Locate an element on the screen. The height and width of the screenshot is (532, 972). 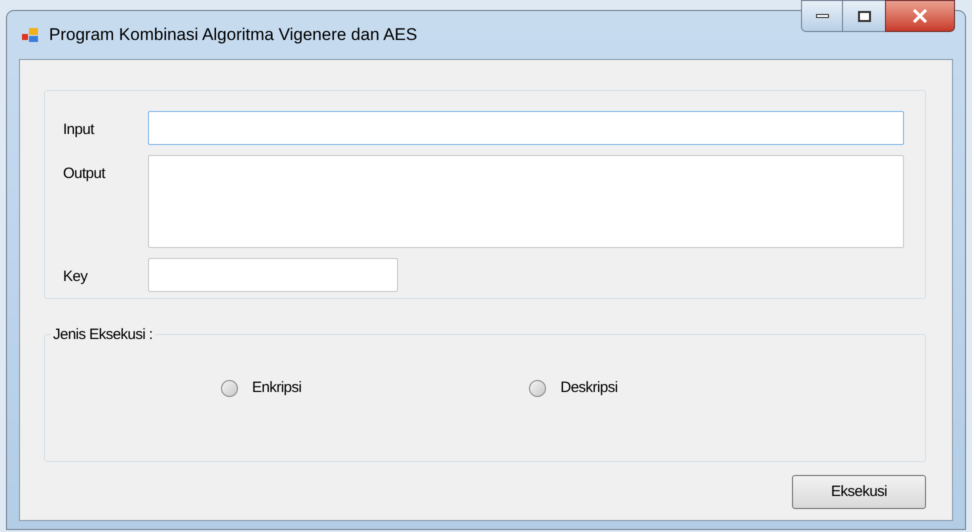
app-icon is located at coordinates (30, 35).